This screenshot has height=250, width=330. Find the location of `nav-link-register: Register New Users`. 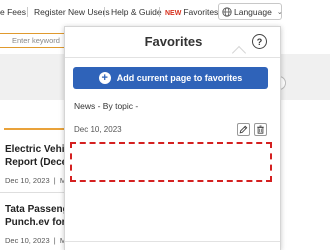

nav-link-register: Register New Users is located at coordinates (72, 12).